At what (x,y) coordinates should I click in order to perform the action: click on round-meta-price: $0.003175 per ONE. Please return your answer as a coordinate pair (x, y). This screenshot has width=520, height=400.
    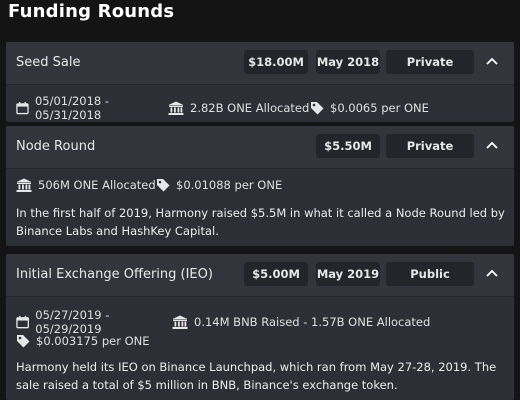
    Looking at the image, I should click on (83, 341).